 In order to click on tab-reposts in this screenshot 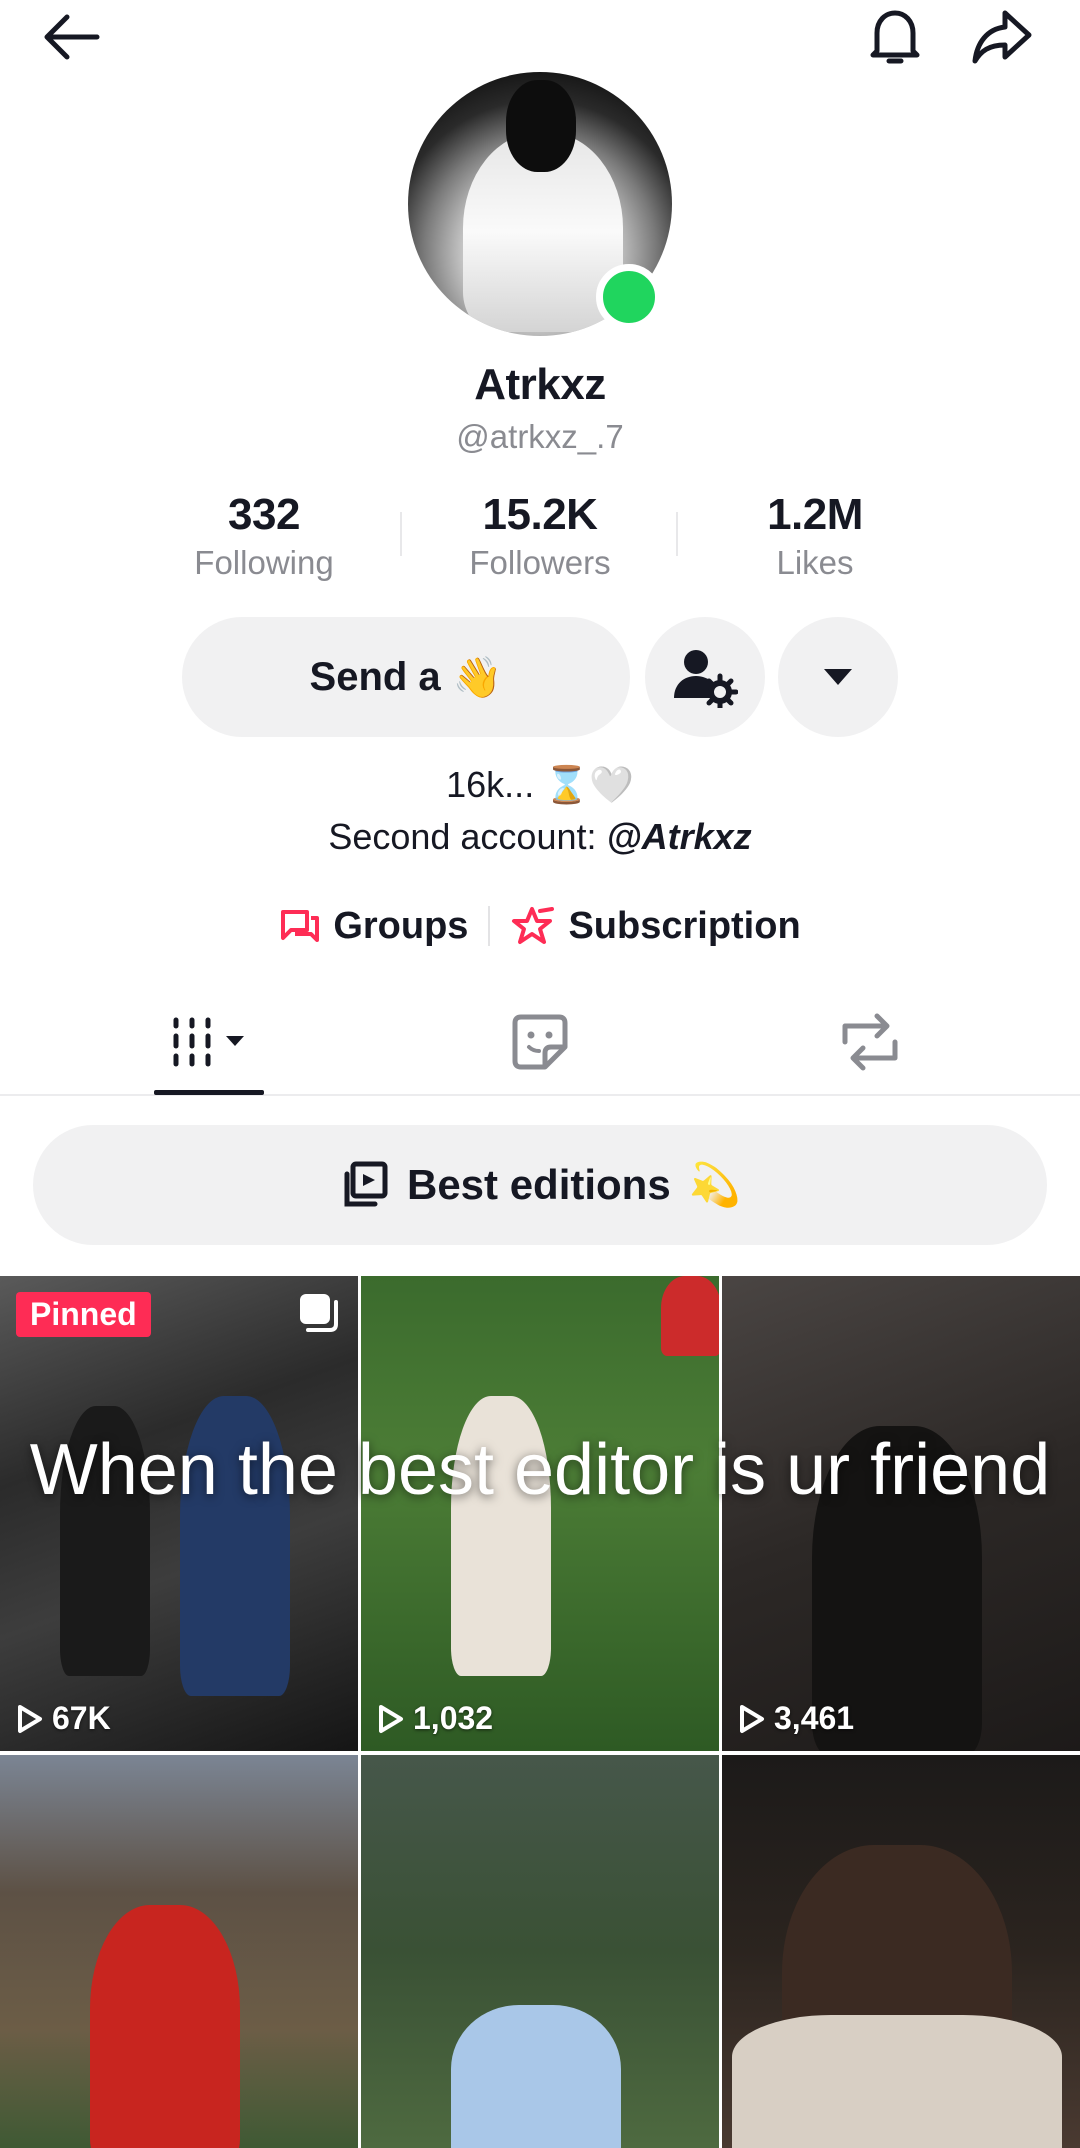, I will do `click(870, 1042)`.